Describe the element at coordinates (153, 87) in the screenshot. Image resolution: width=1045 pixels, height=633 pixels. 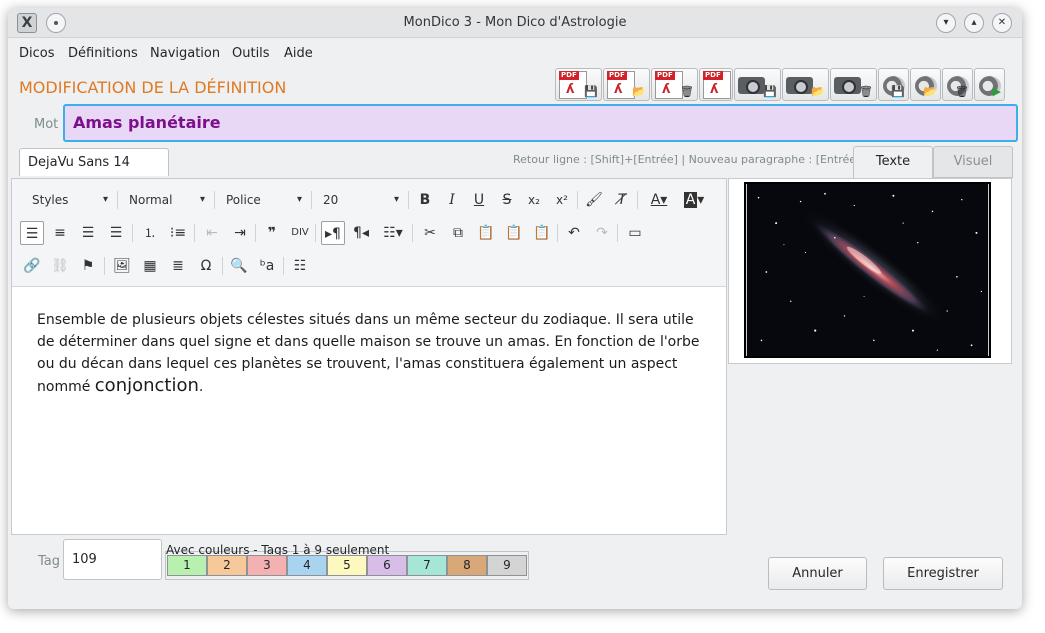
I see `section-title: MODIFICATION DE LA DÉFINITION` at that location.